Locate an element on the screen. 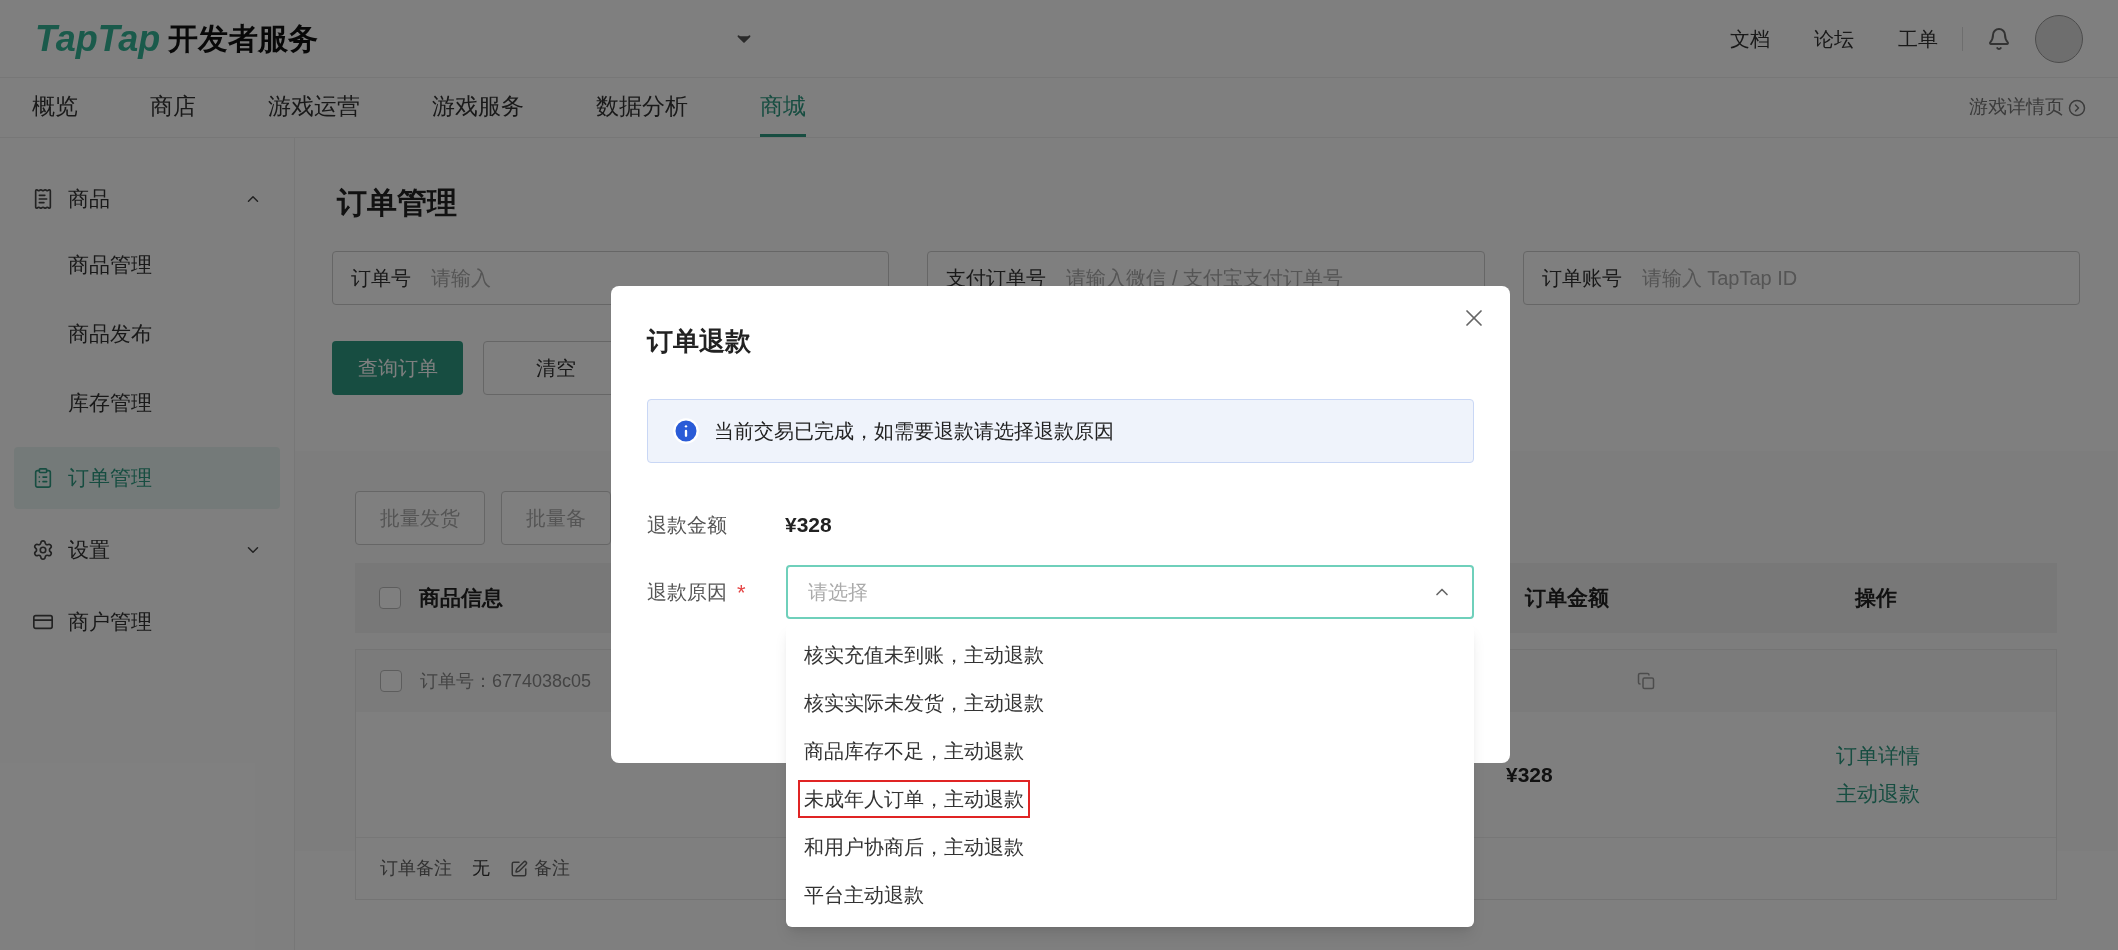 This screenshot has width=2118, height=950. column-header: 商品信息 is located at coordinates (461, 598).